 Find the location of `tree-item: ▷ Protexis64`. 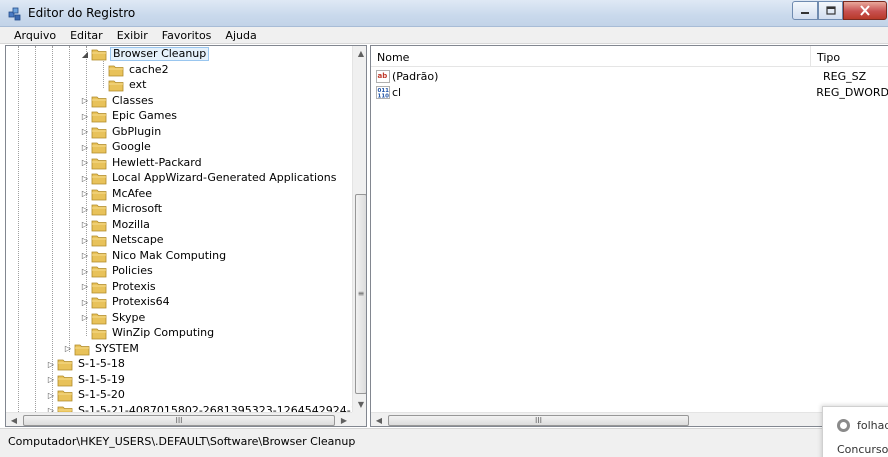

tree-item: ▷ Protexis64 is located at coordinates (125, 302).